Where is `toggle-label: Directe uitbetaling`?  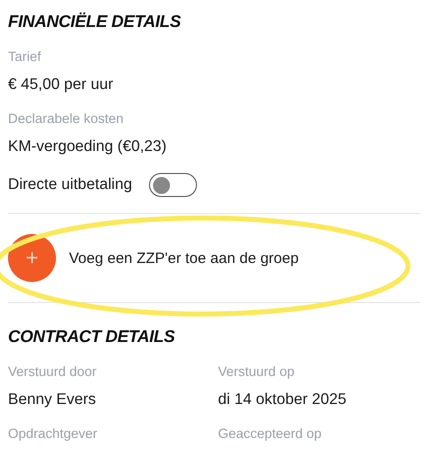
toggle-label: Directe uitbetaling is located at coordinates (70, 185).